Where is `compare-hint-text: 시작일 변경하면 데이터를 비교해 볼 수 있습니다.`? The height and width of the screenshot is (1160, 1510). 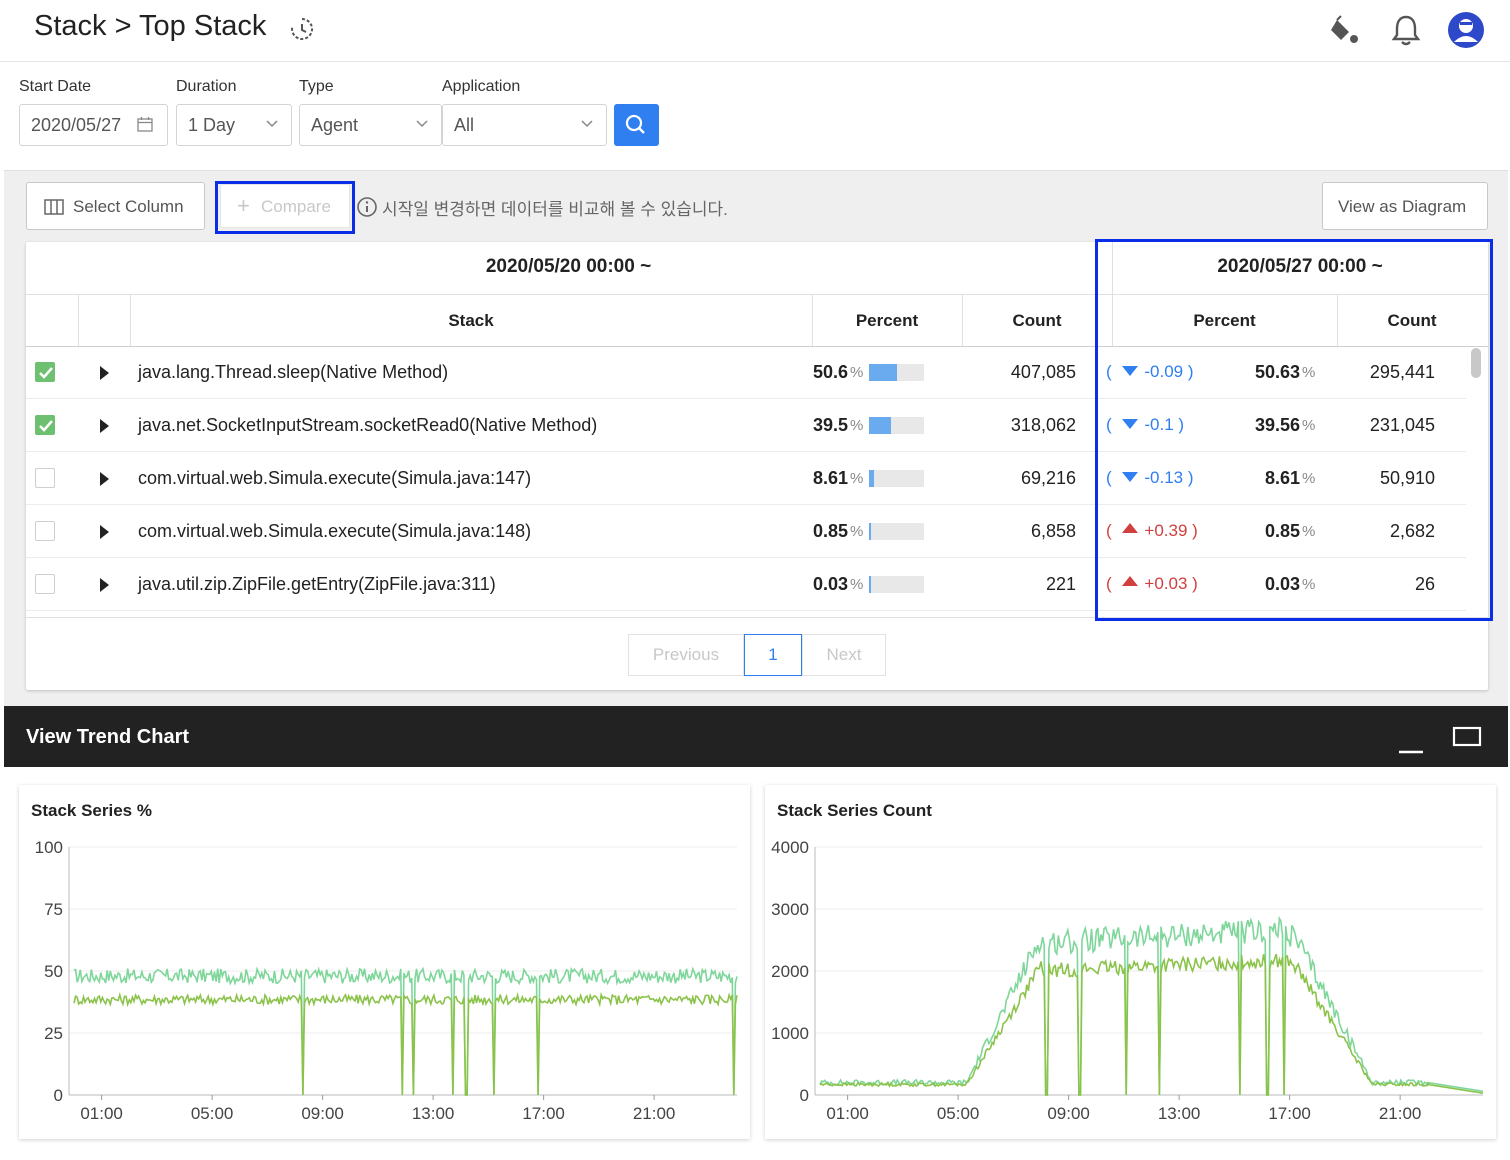 compare-hint-text: 시작일 변경하면 데이터를 비교해 볼 수 있습니다. is located at coordinates (555, 209).